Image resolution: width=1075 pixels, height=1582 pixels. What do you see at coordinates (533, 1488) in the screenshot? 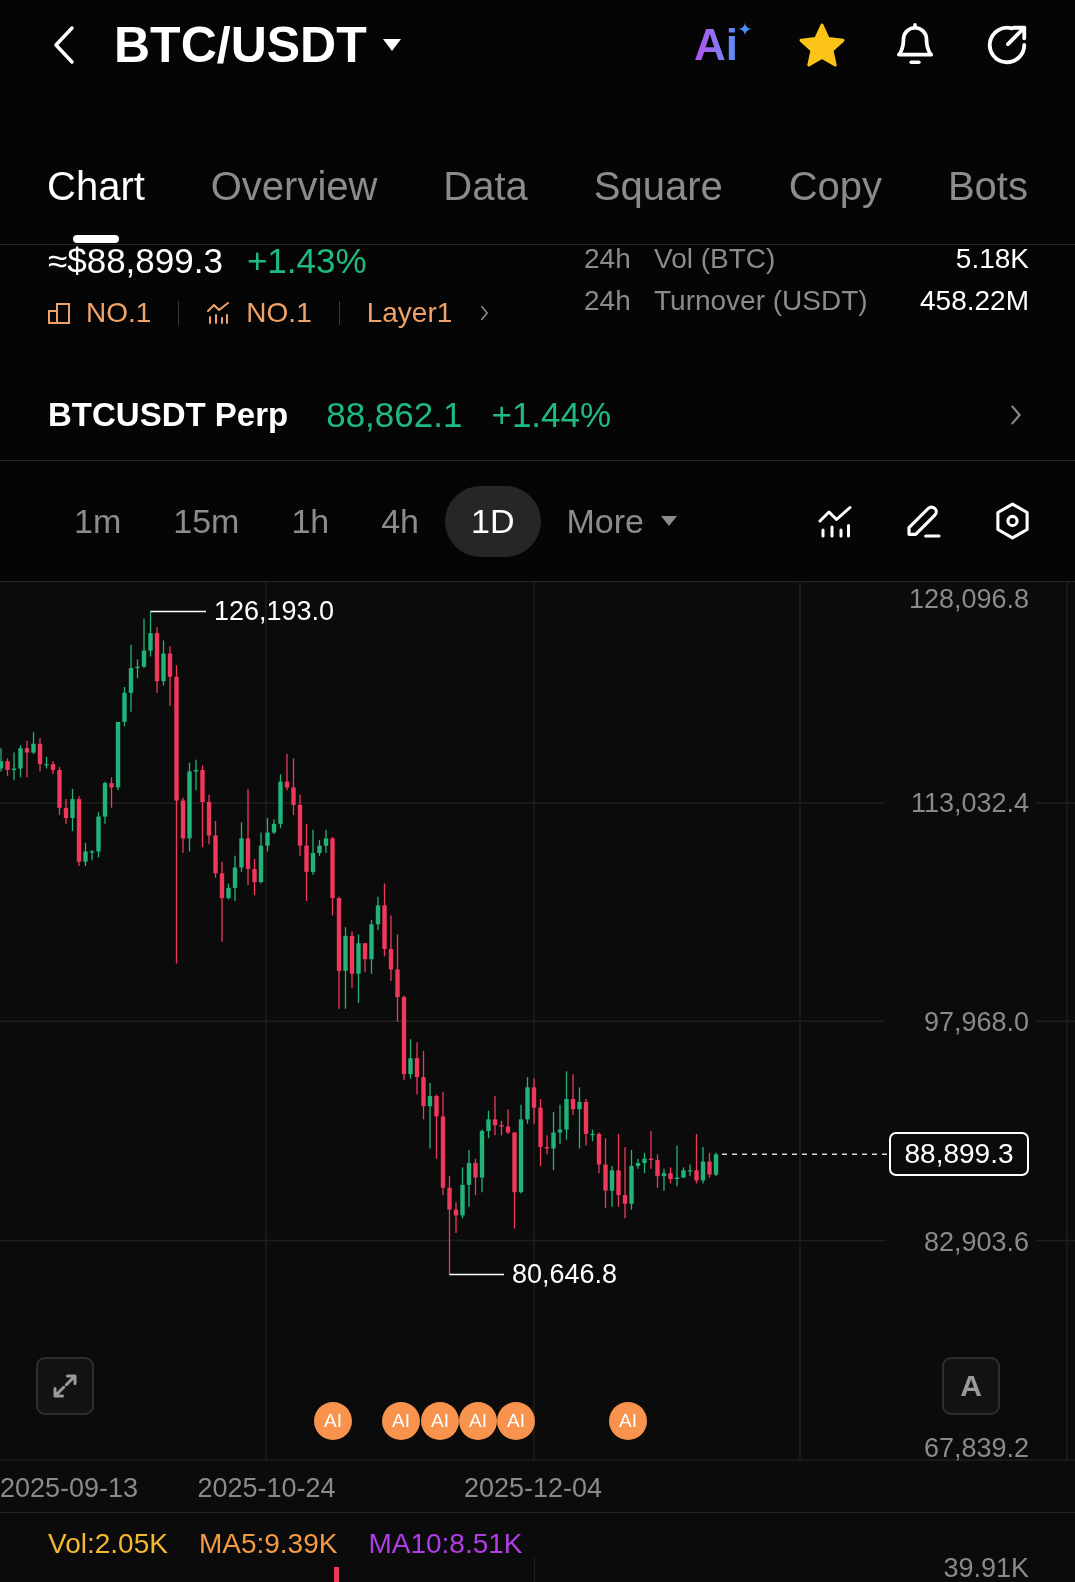
I see `date-axis-label: 2025-12-04` at bounding box center [533, 1488].